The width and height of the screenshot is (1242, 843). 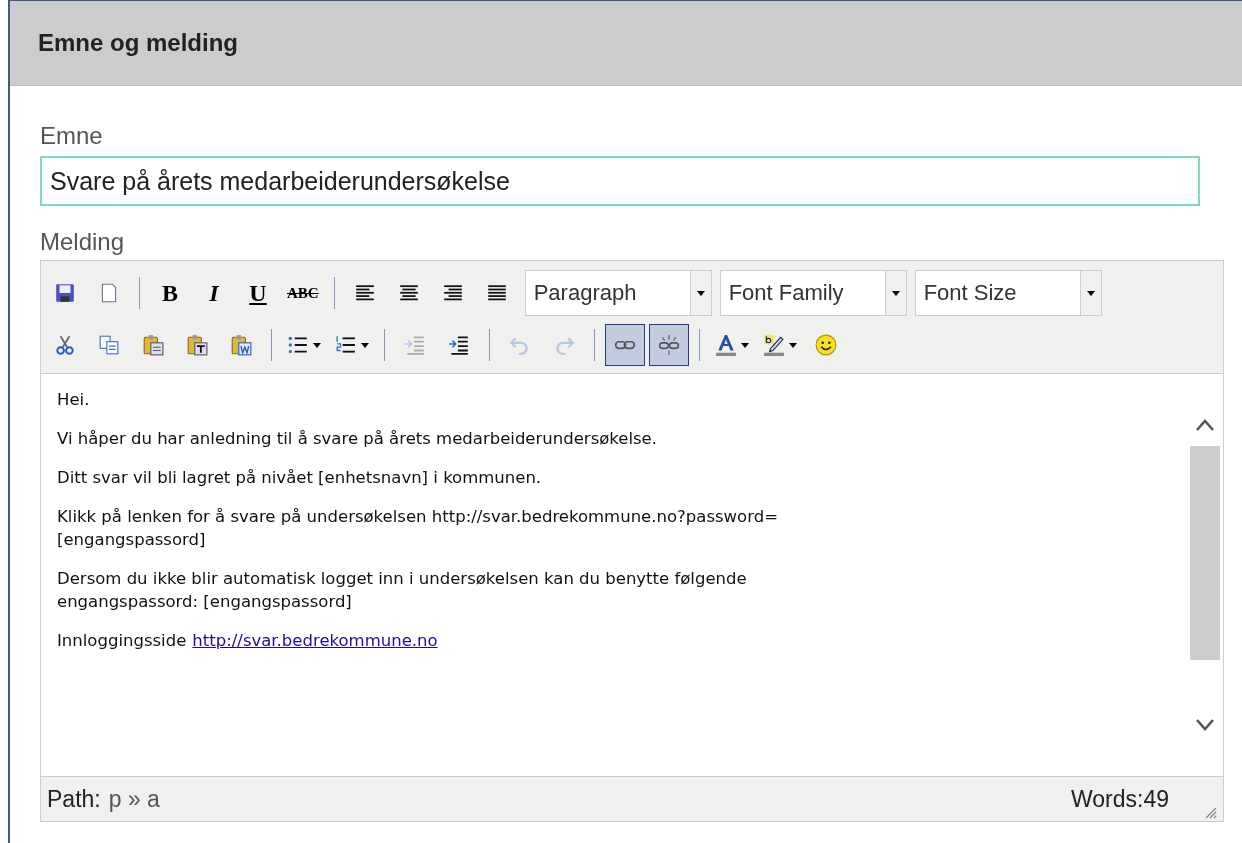 I want to click on link: http://svar.bedrekommune.no, so click(x=315, y=640).